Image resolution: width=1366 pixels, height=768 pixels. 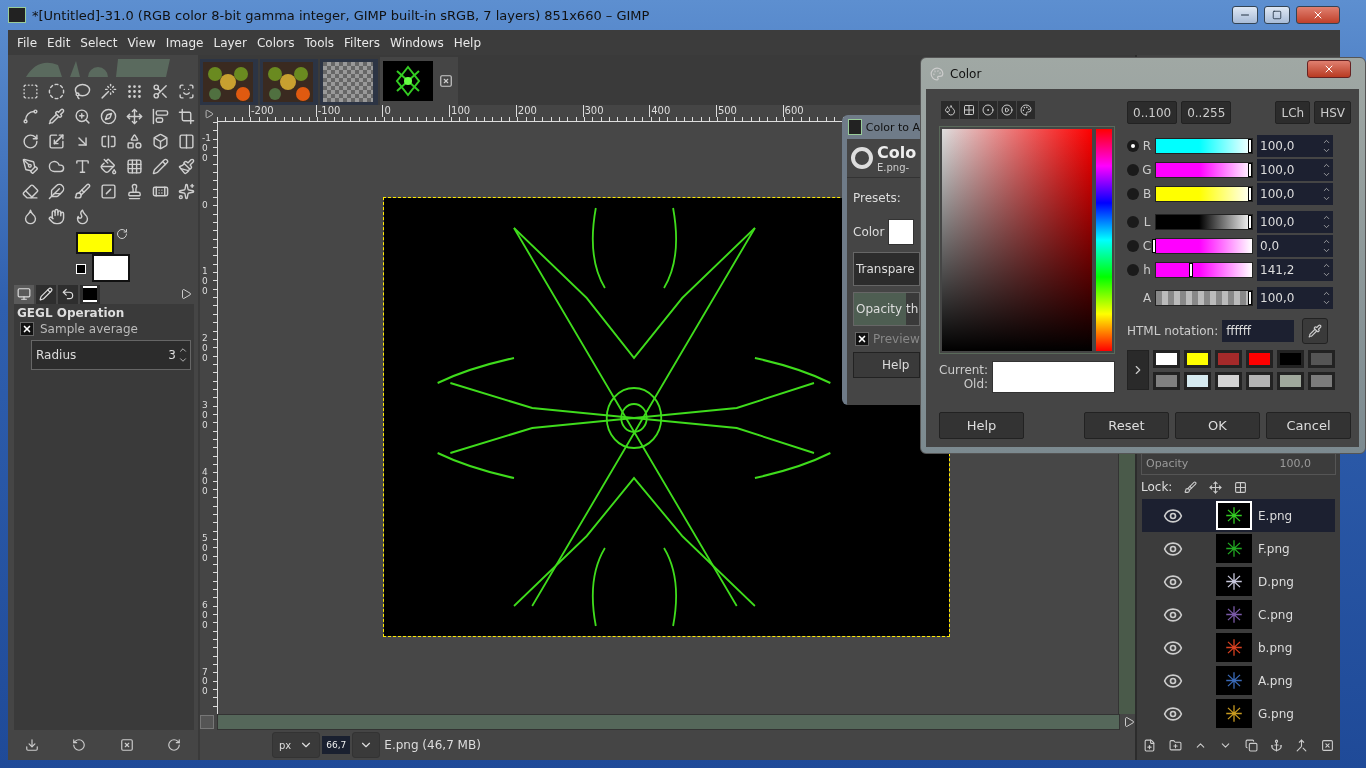 I want to click on channel-label: L, so click(x=1147, y=222).